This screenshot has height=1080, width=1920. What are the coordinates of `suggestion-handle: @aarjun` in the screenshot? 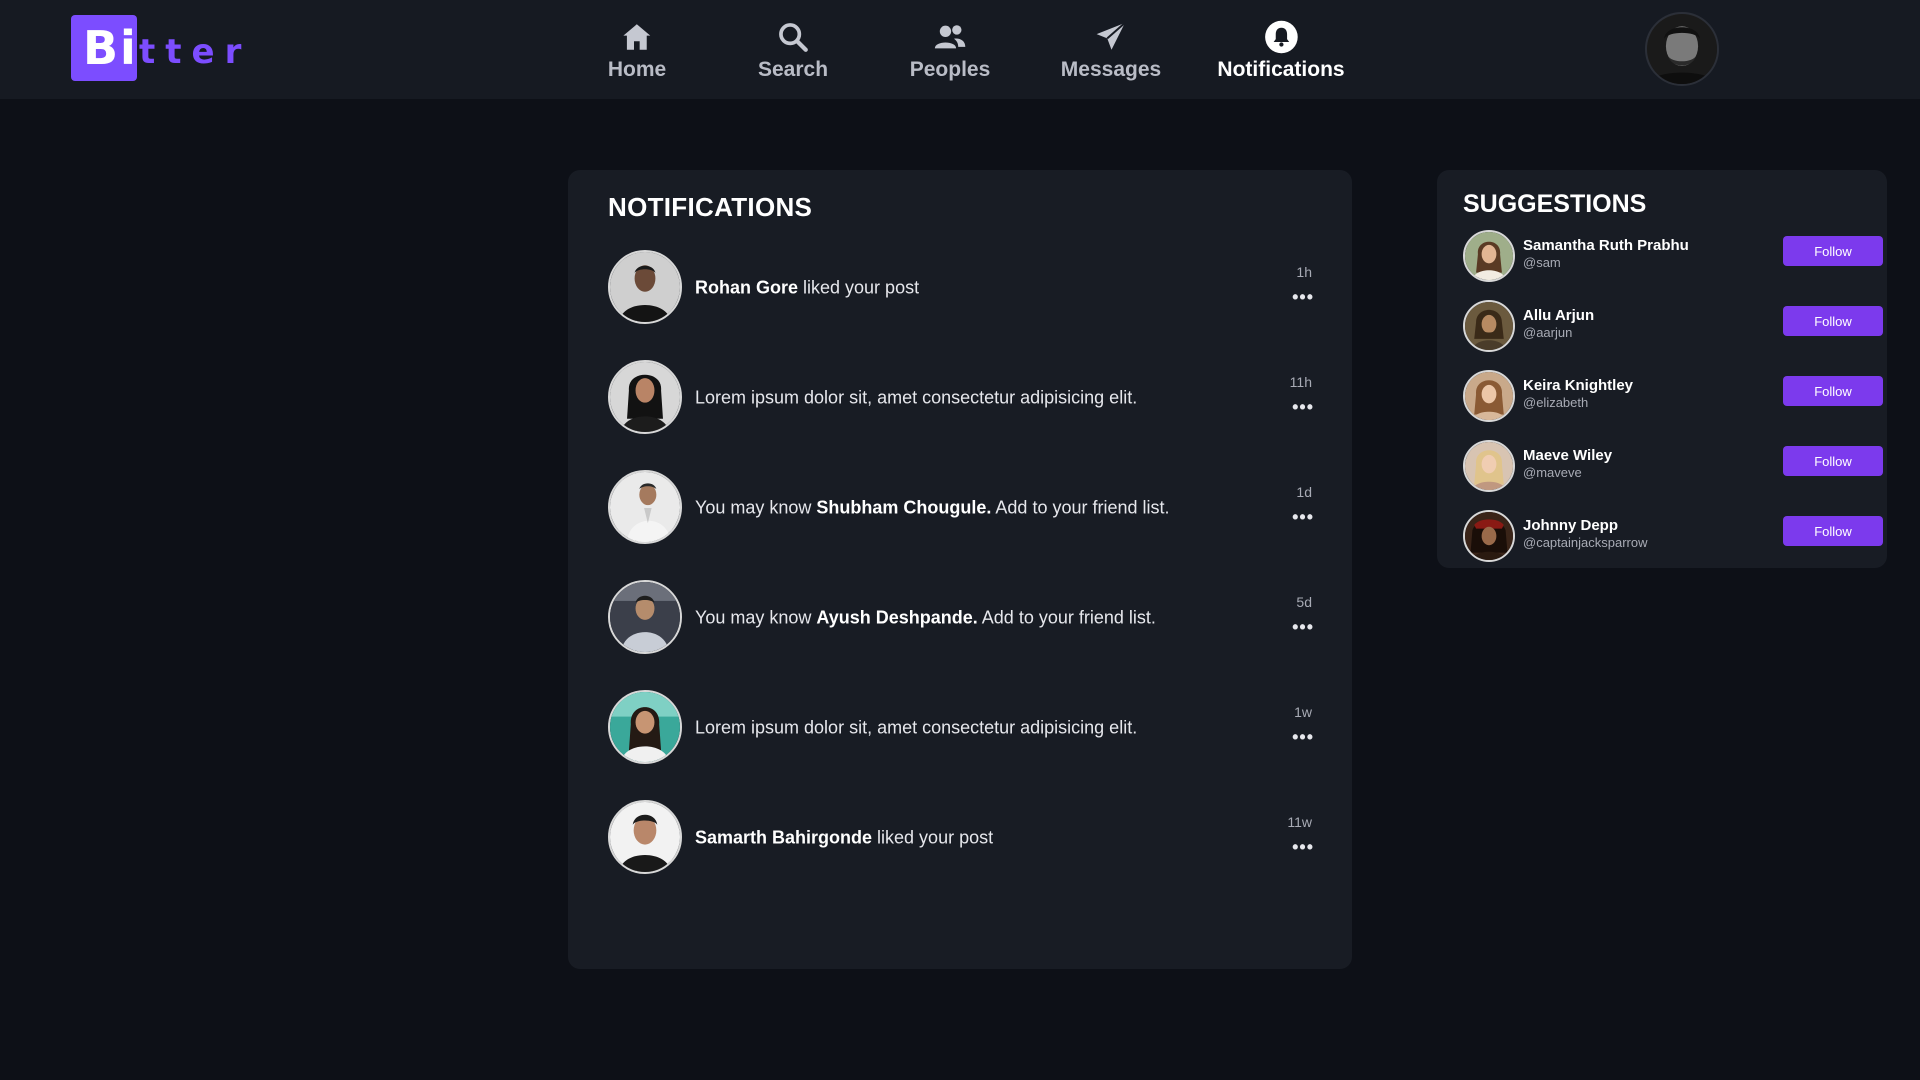 It's located at (1548, 332).